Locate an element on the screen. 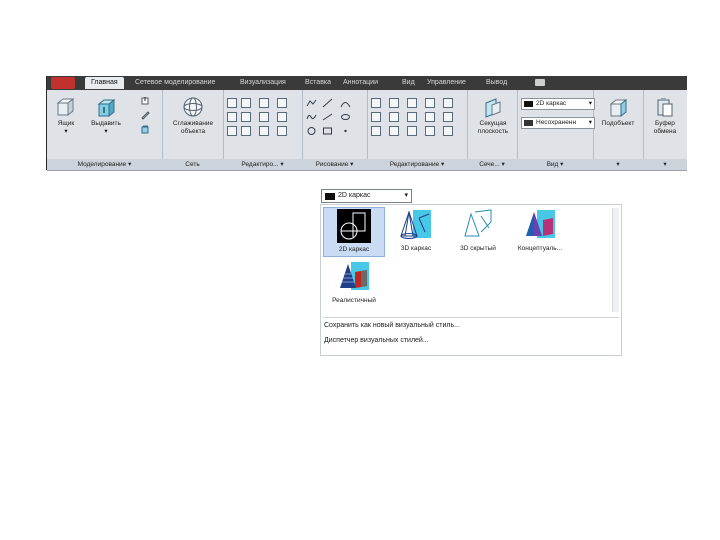 The width and height of the screenshot is (720, 540). panel-draw: Рисование ▾ is located at coordinates (335, 130).